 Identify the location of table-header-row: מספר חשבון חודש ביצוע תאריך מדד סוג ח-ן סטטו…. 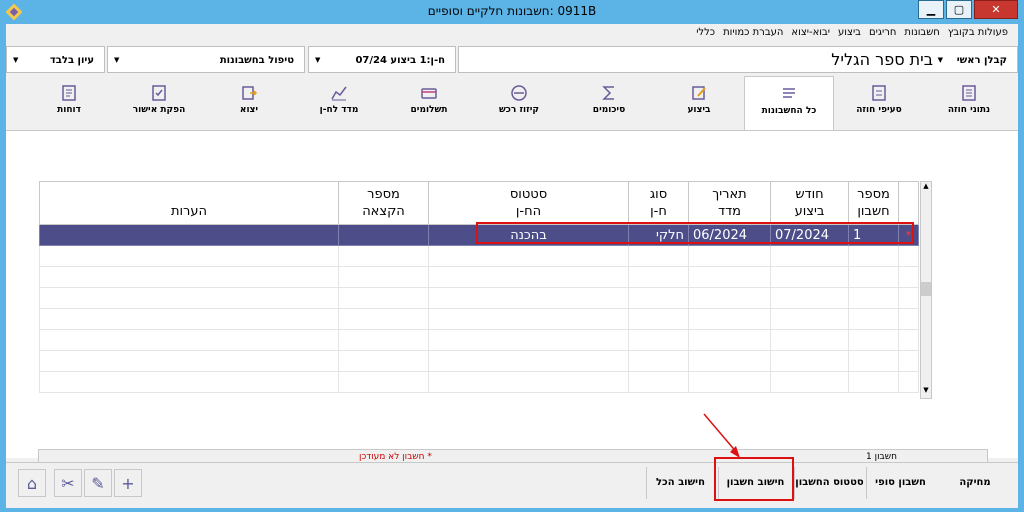
(479, 203).